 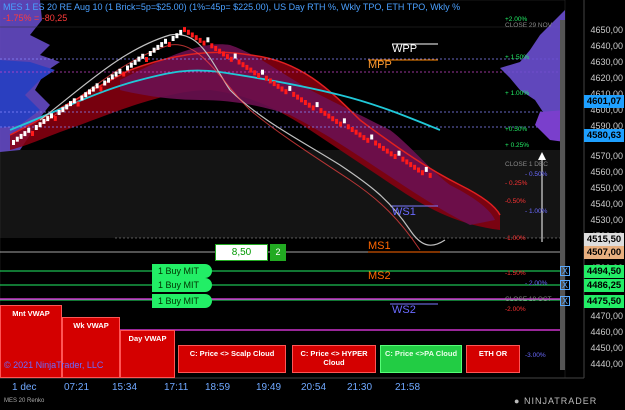 I want to click on scalp-cloud-button: C: Price <> Scalp Cloud, so click(x=232, y=359).